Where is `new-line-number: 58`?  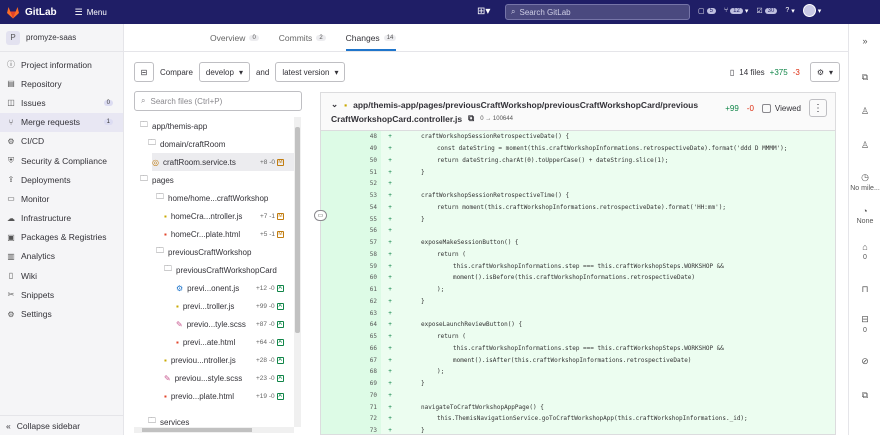
new-line-number: 58 is located at coordinates (365, 254).